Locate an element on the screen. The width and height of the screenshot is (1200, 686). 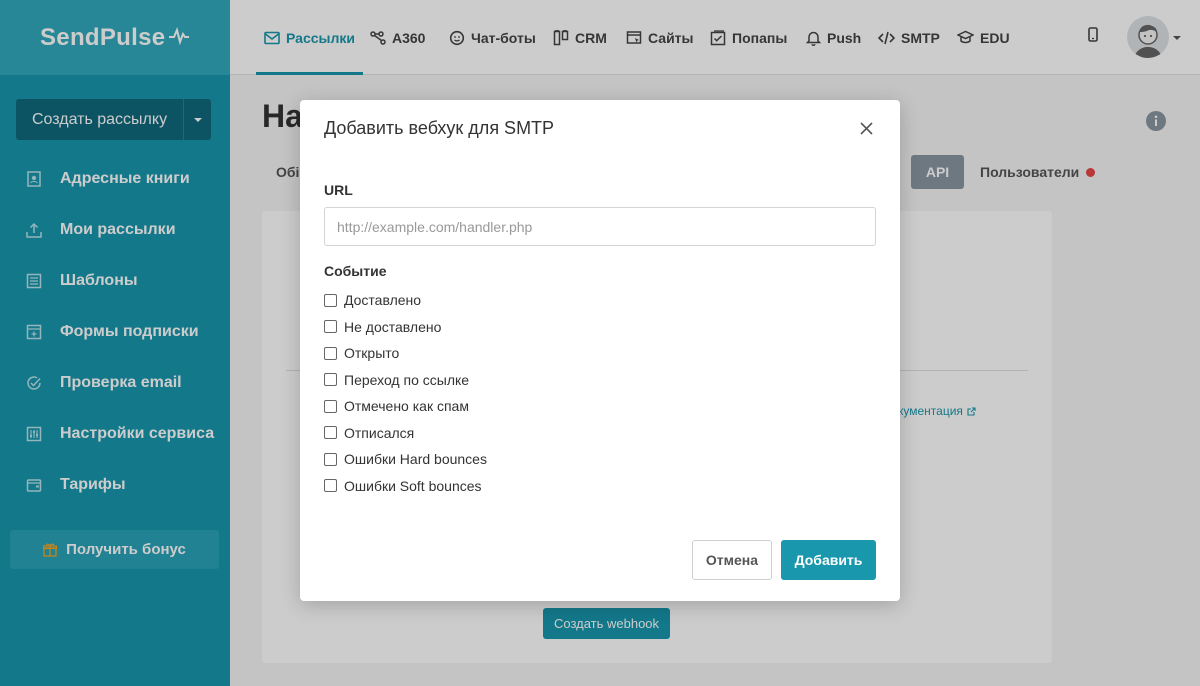
event-label: Событие is located at coordinates (355, 271).